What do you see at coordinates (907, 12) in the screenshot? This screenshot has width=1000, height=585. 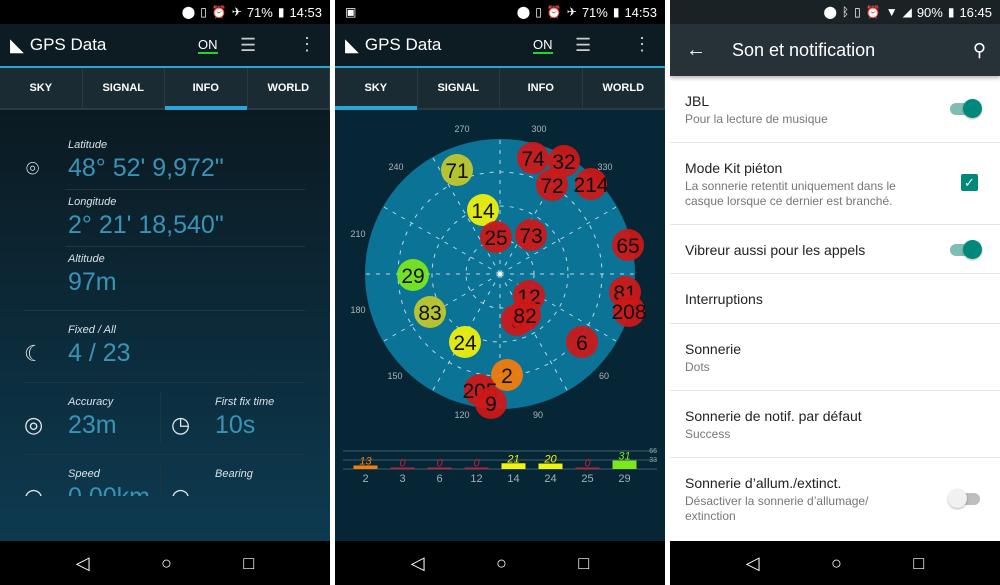 I see `signal-icon: ◢` at bounding box center [907, 12].